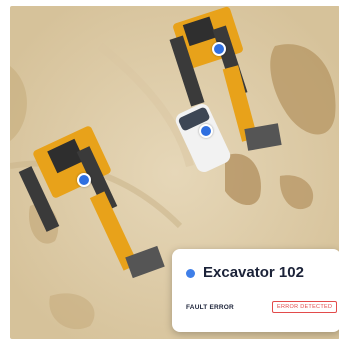 This screenshot has height=341, width=339. I want to click on equipment-name: Excavator 102, so click(253, 272).